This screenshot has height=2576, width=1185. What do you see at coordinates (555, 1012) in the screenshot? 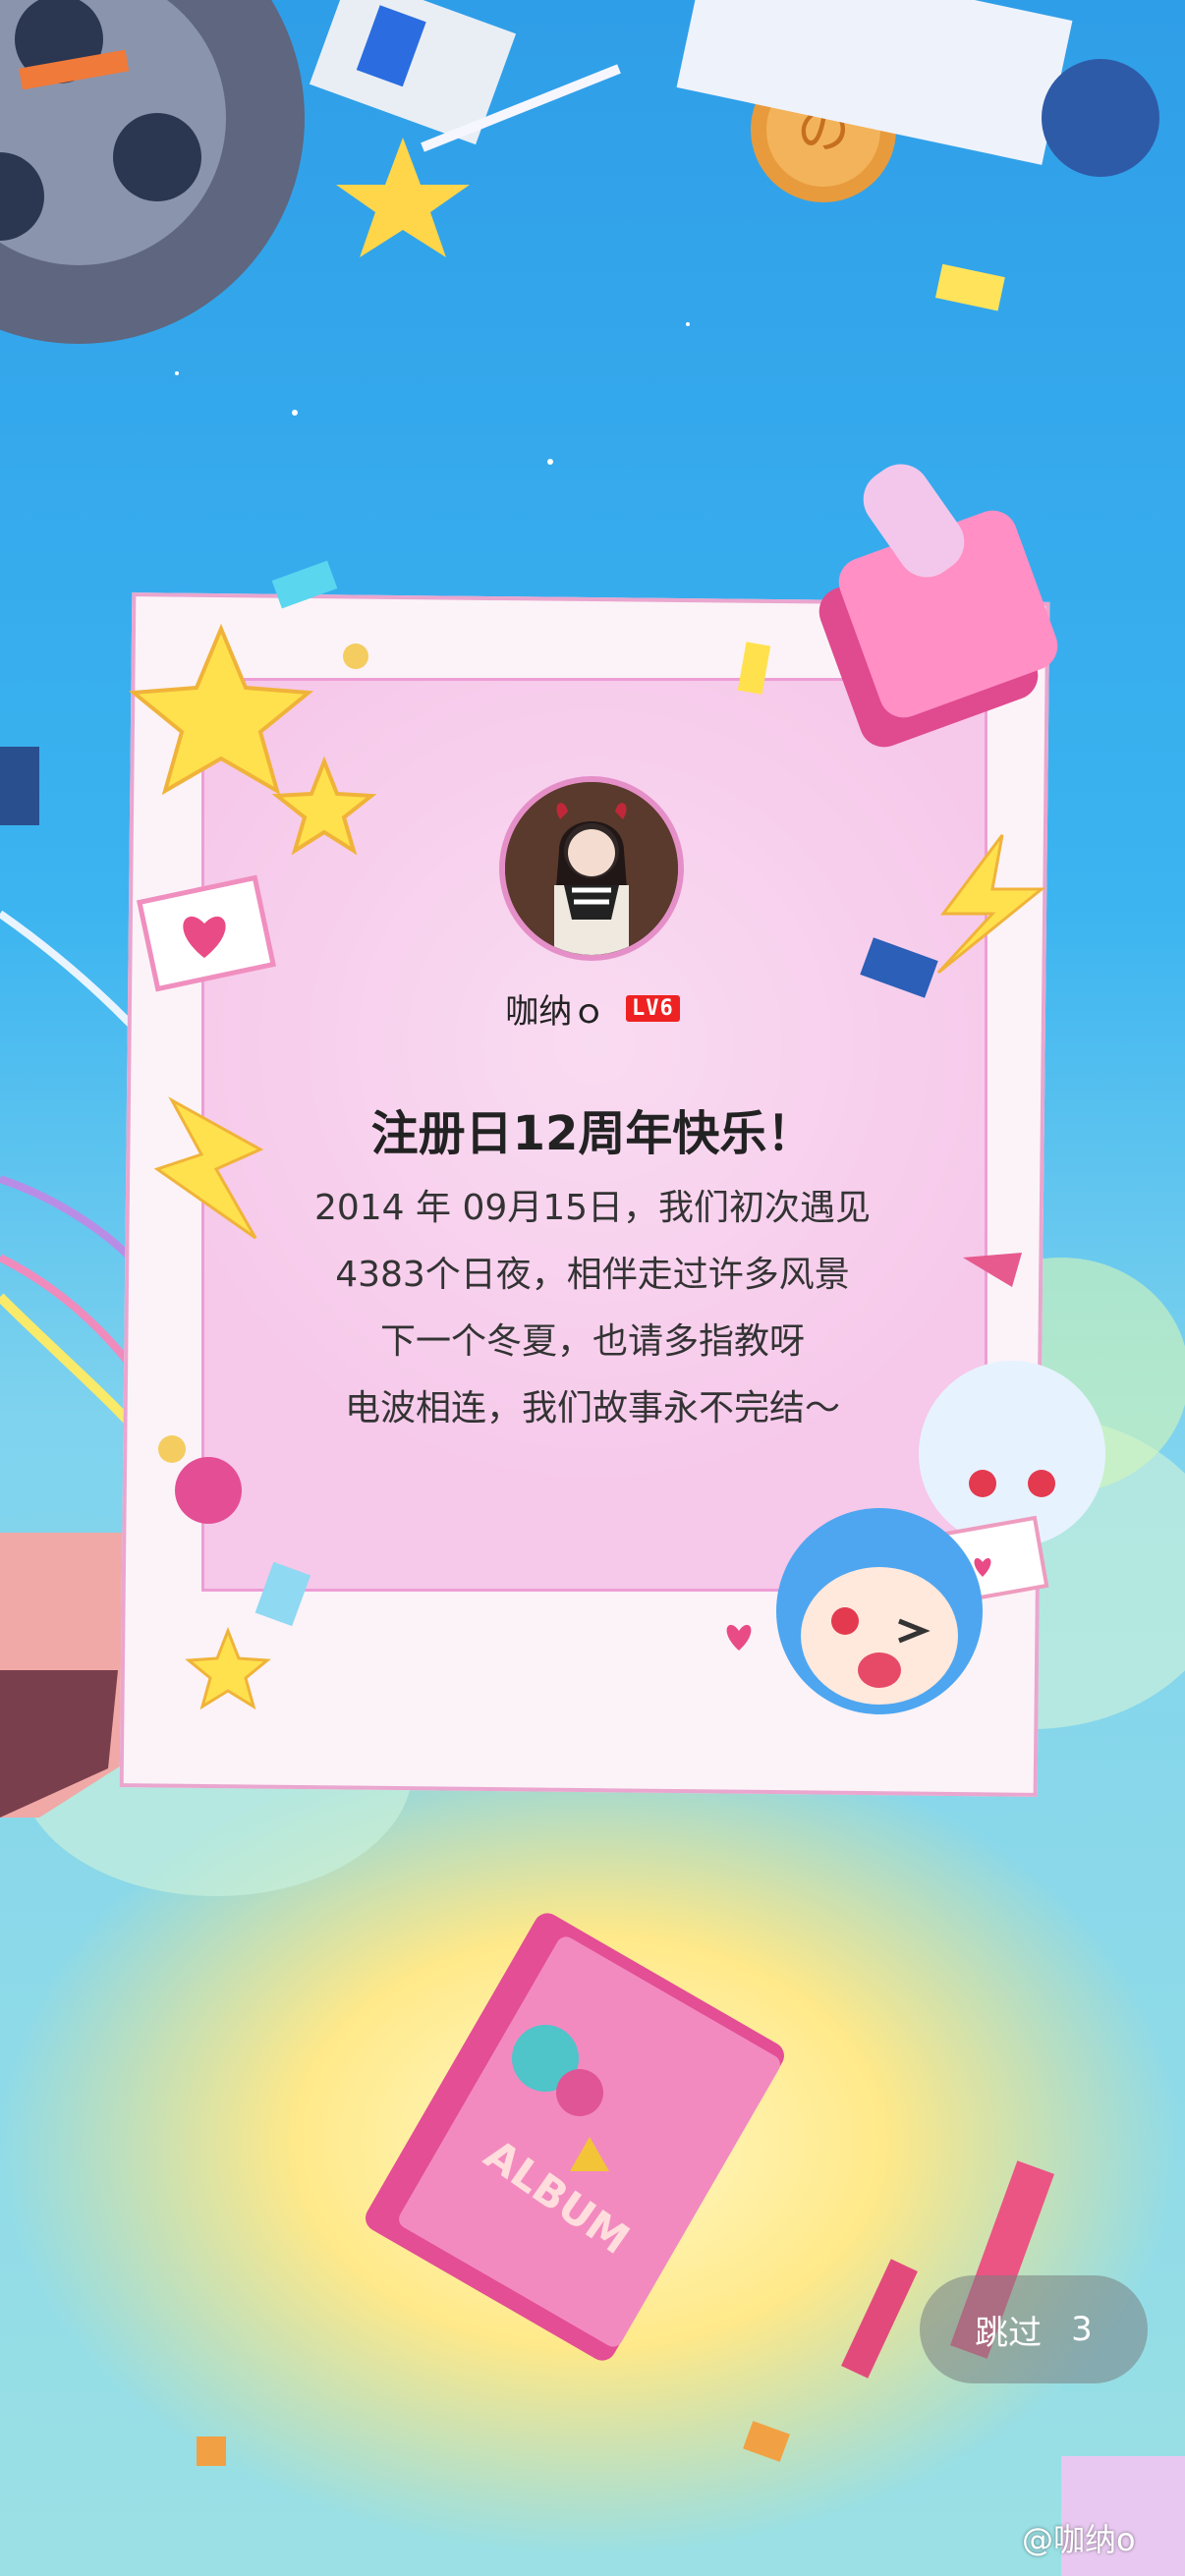
I see `username: 咖纳ｏ` at bounding box center [555, 1012].